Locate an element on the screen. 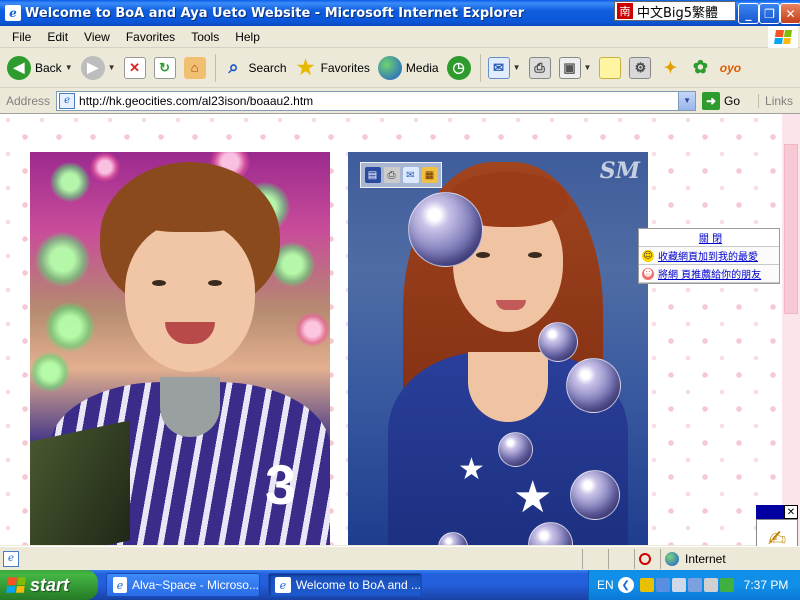 This screenshot has width=800, height=600. media-button: Media is located at coordinates (408, 68).